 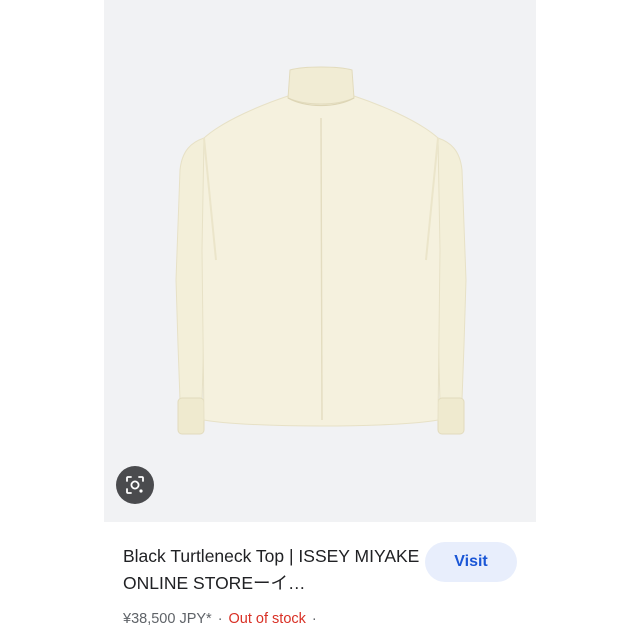 What do you see at coordinates (167, 619) in the screenshot?
I see `price-label: ¥38,500 JPY*` at bounding box center [167, 619].